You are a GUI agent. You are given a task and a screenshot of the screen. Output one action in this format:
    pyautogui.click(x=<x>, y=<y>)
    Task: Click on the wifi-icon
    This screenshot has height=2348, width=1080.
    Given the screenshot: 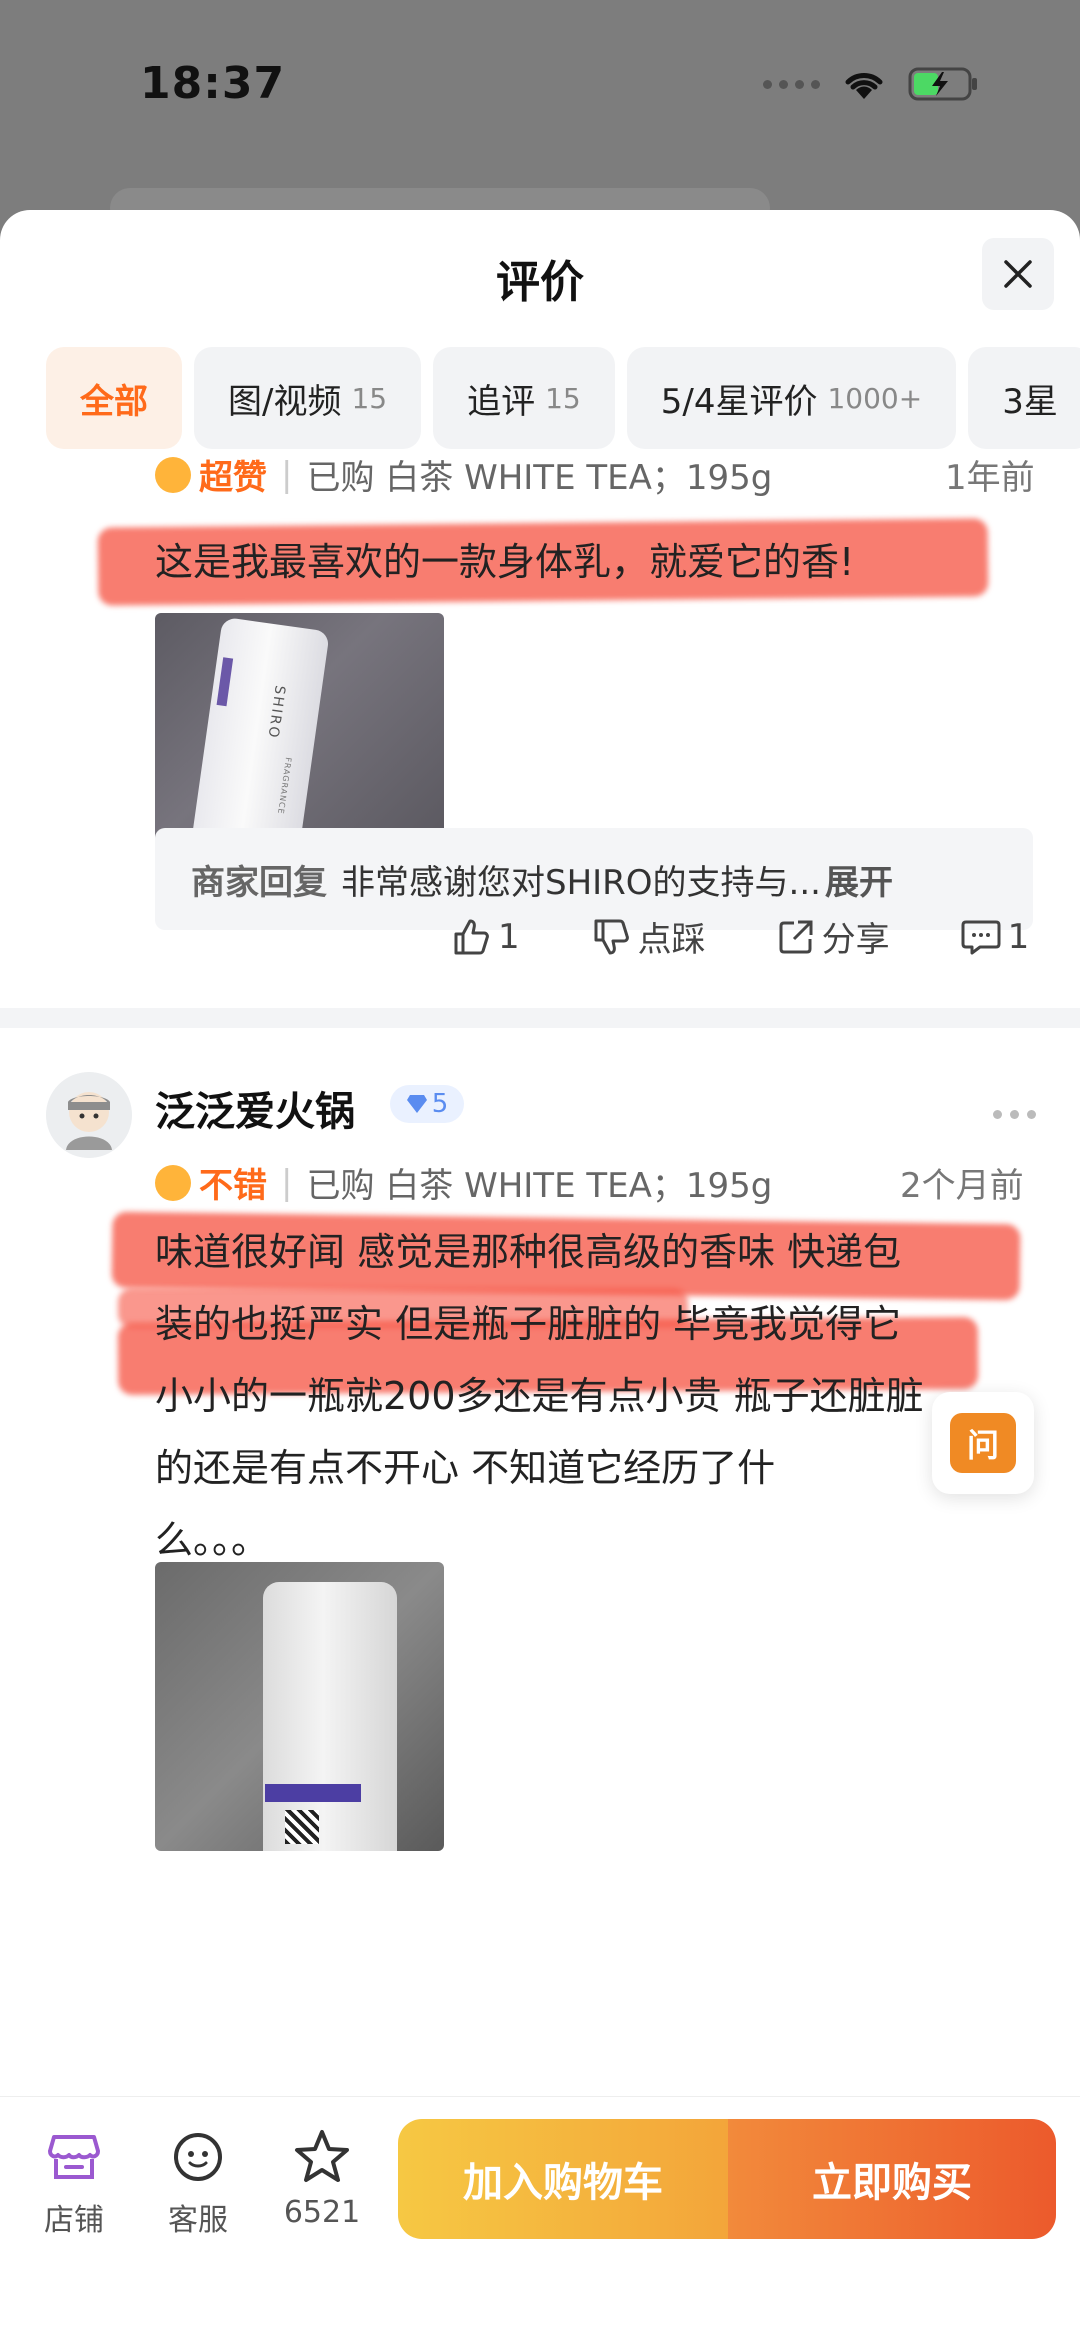 What is the action you would take?
    pyautogui.click(x=864, y=84)
    